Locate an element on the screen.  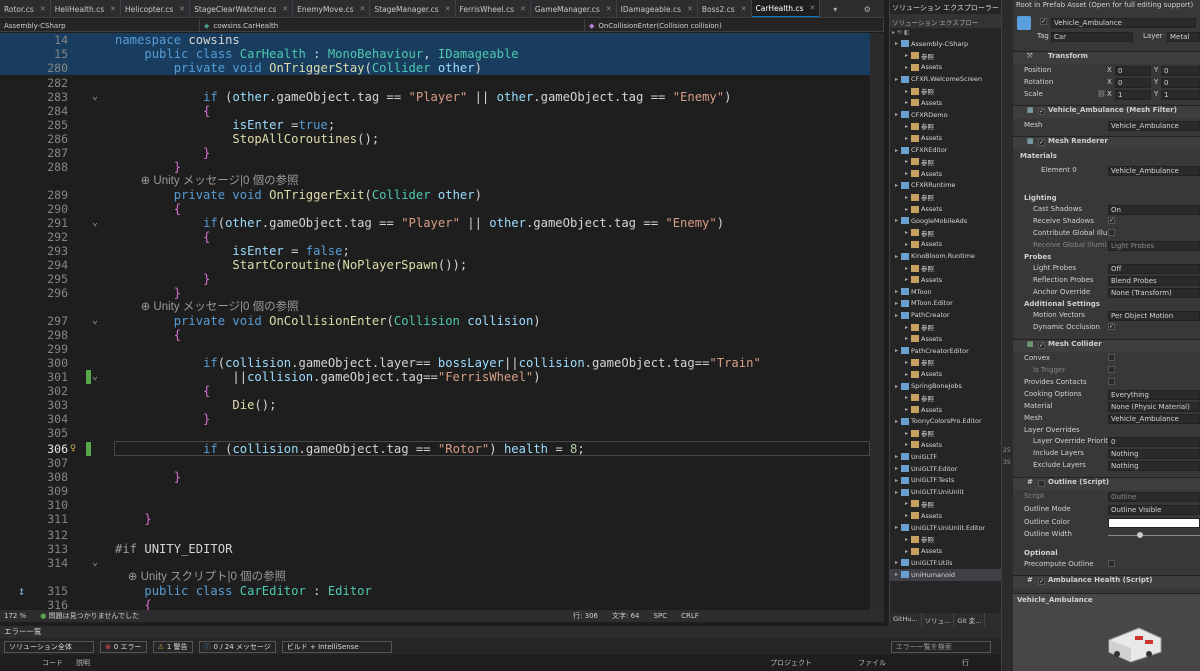
receive-shadows-checkbox: ✓ is located at coordinates (1111, 220).